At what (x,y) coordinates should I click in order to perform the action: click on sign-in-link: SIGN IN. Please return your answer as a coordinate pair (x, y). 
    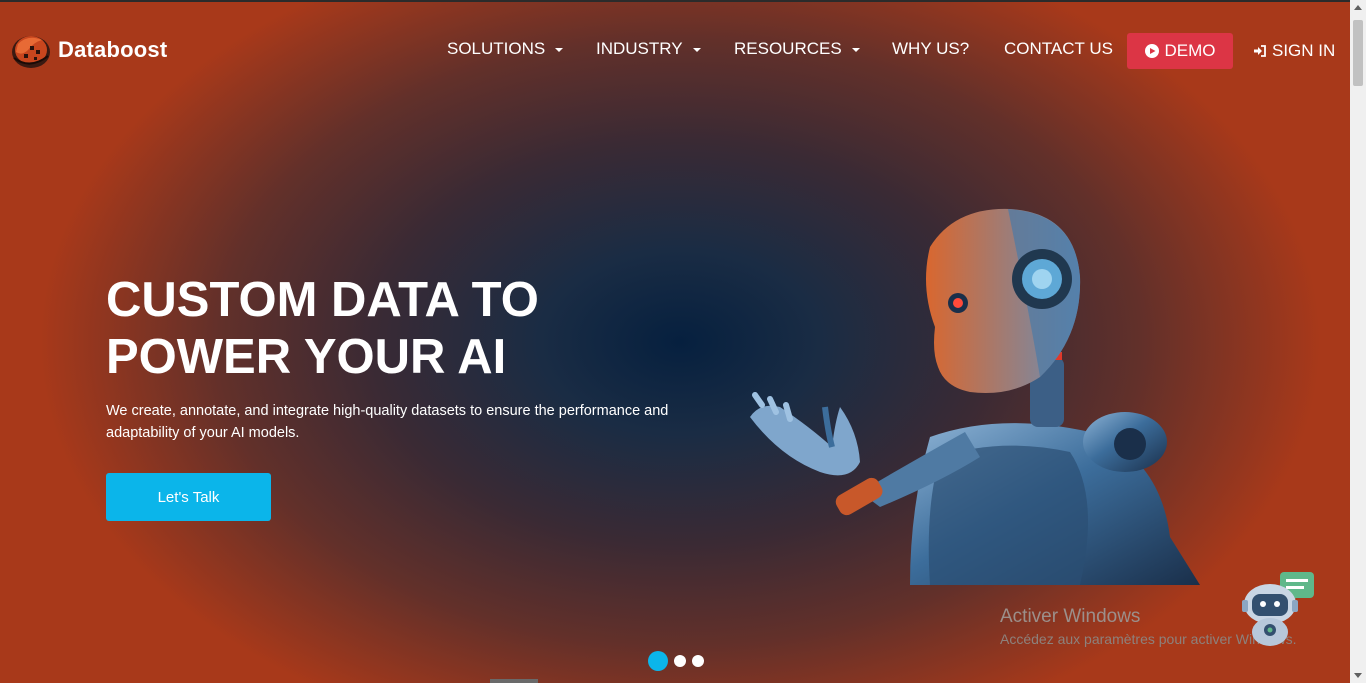
    Looking at the image, I should click on (1294, 51).